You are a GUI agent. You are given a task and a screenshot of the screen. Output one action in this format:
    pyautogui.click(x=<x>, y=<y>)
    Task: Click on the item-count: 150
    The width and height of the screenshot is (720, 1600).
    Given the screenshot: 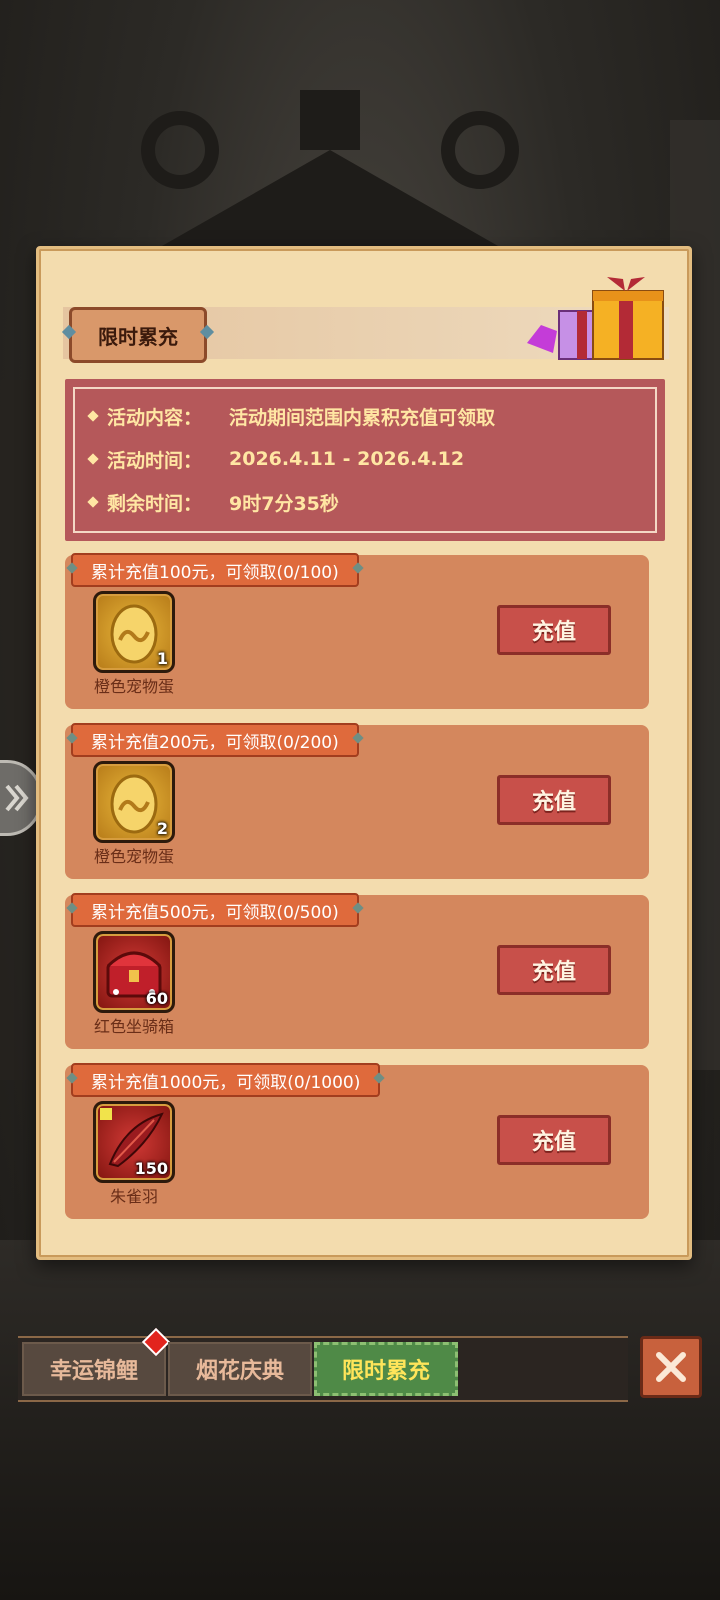 What is the action you would take?
    pyautogui.click(x=151, y=1168)
    